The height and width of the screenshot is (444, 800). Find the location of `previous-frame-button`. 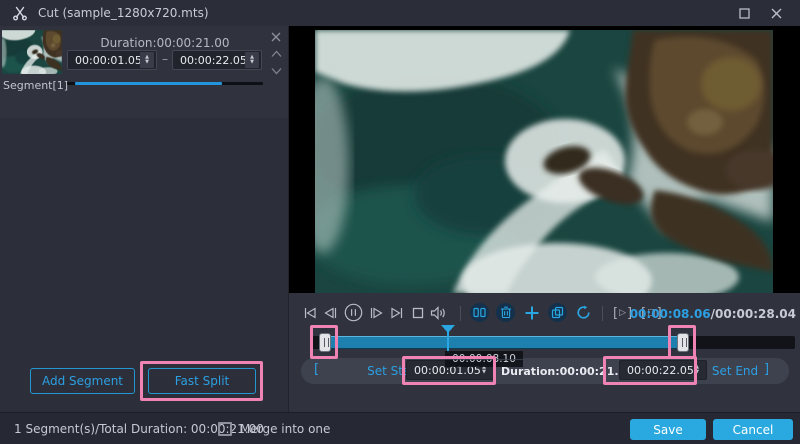

previous-frame-button is located at coordinates (330, 313).